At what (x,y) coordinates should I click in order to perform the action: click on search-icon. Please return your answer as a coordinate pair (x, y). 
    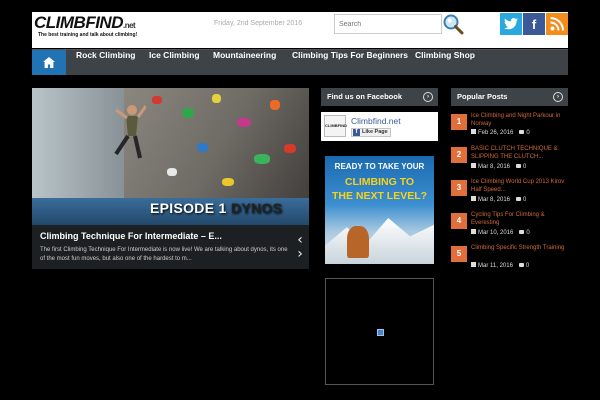
    Looking at the image, I should click on (453, 24).